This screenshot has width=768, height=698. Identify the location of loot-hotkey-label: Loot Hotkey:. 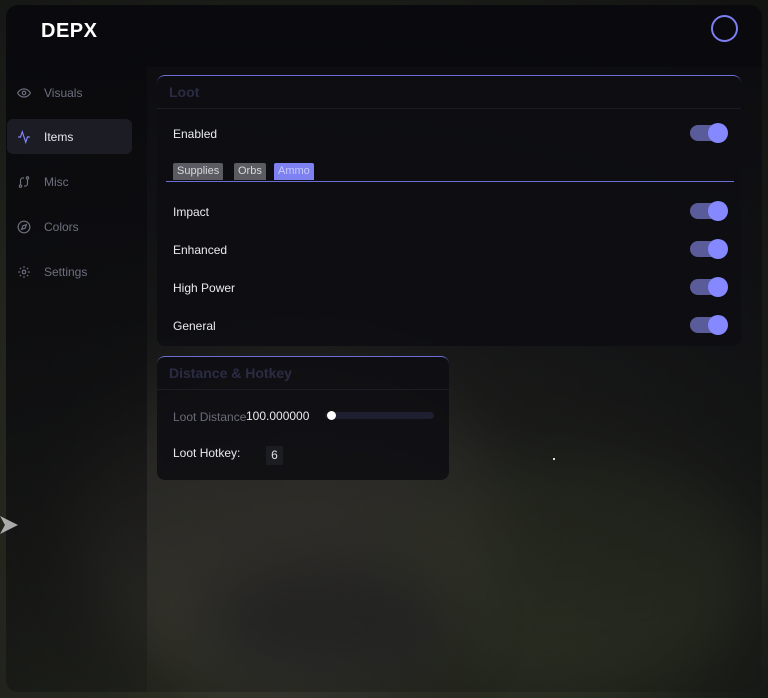
(207, 453).